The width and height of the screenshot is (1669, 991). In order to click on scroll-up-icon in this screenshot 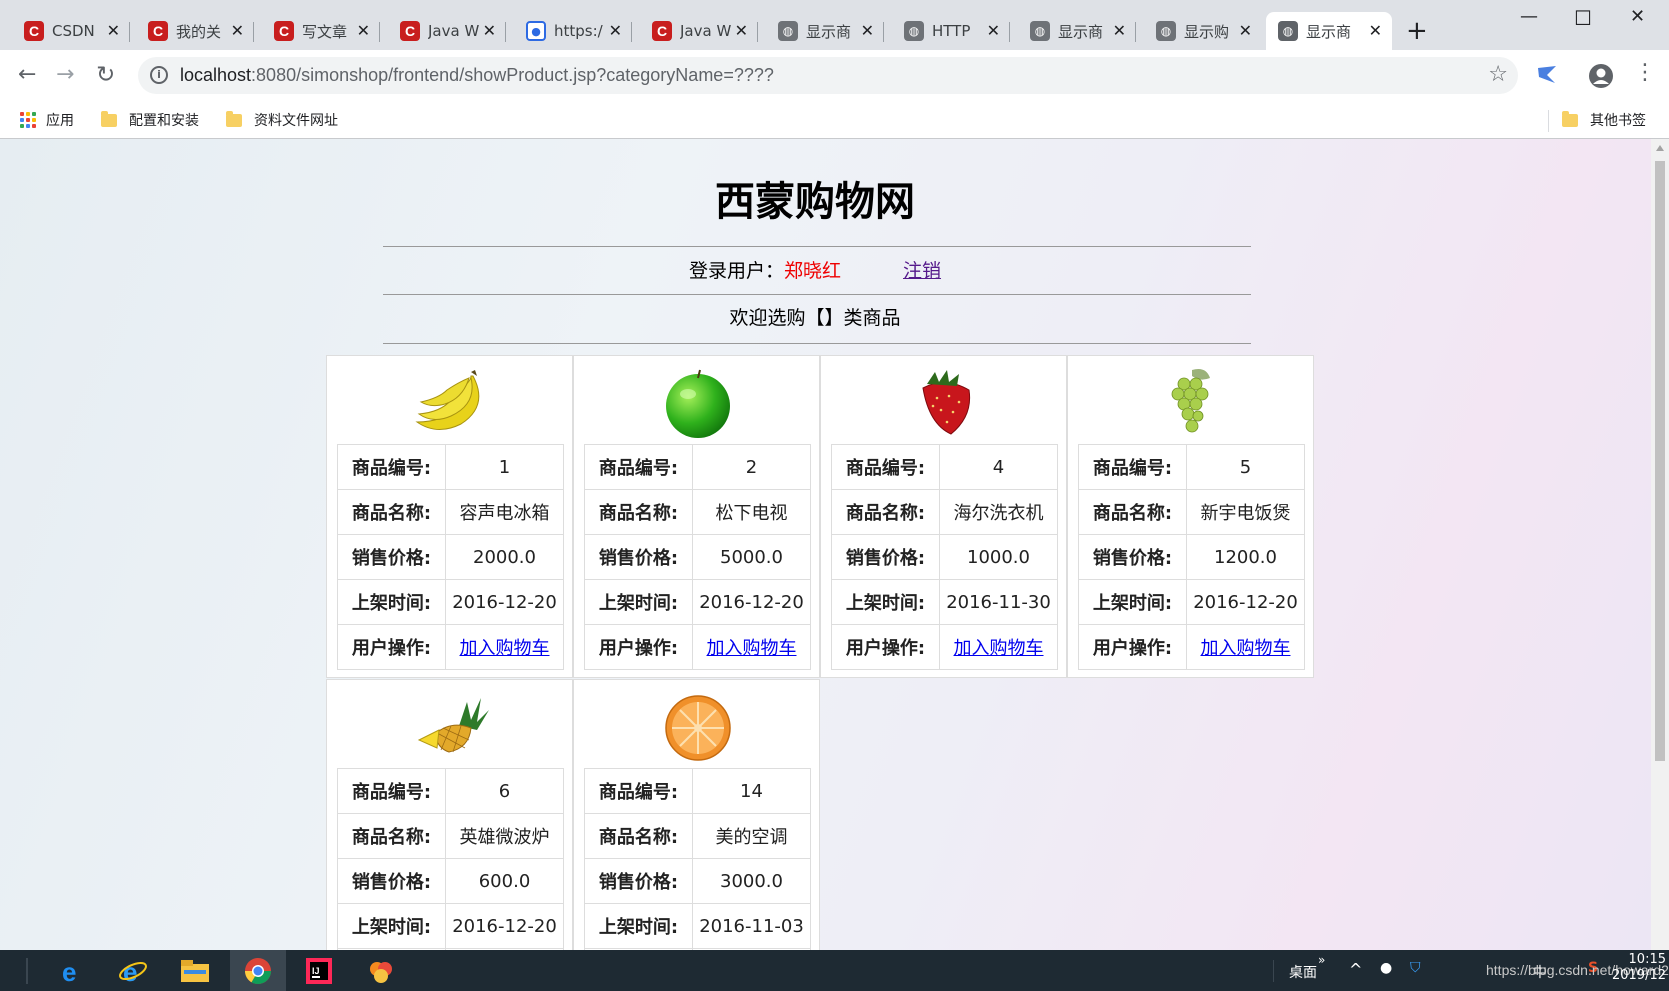, I will do `click(1660, 148)`.